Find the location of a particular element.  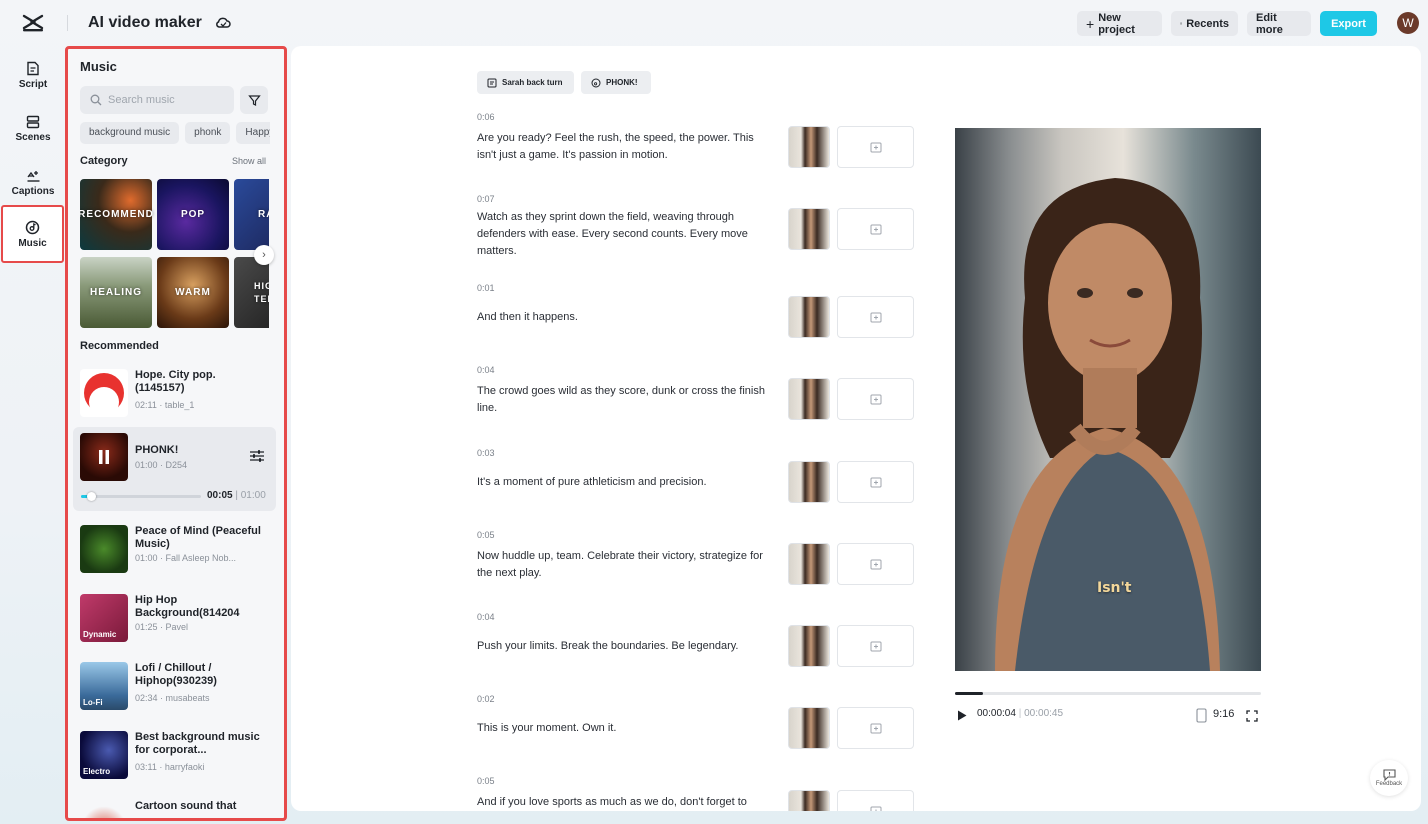

tag-chip: background music is located at coordinates (129, 133).